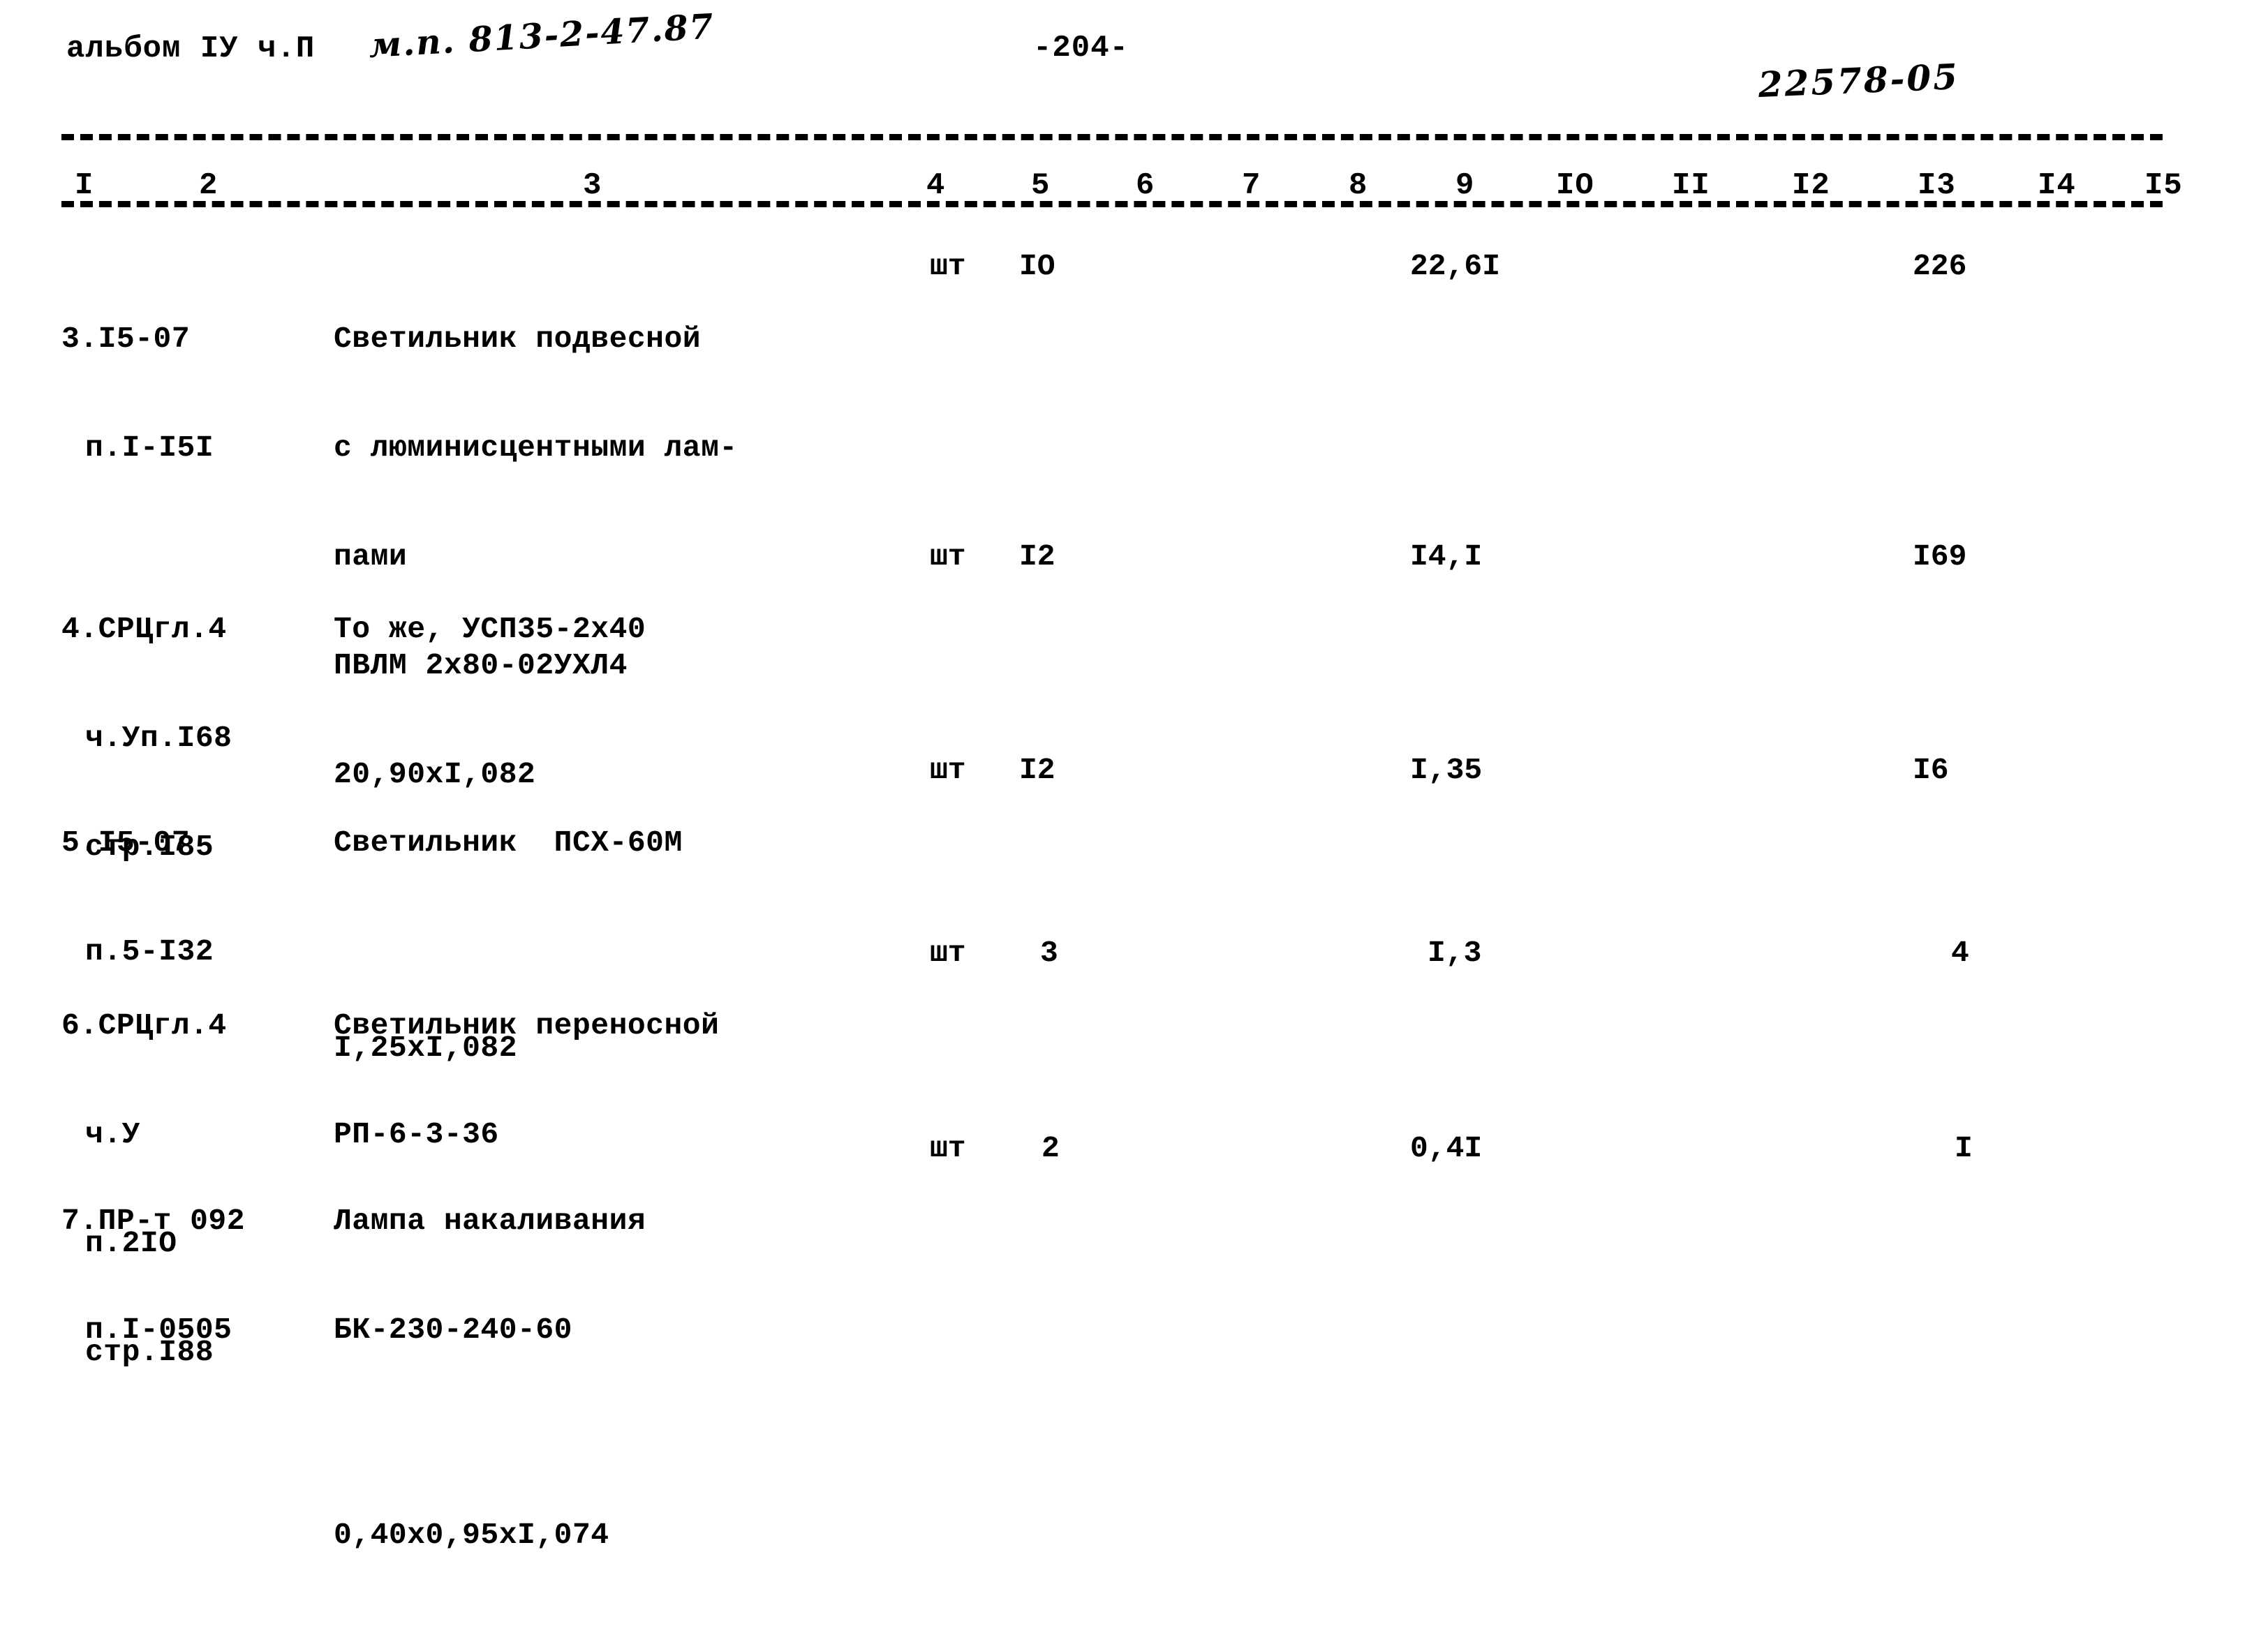 The height and width of the screenshot is (1626, 2268). Describe the element at coordinates (1446, 1148) in the screenshot. I see `row-price: 0,4I` at that location.